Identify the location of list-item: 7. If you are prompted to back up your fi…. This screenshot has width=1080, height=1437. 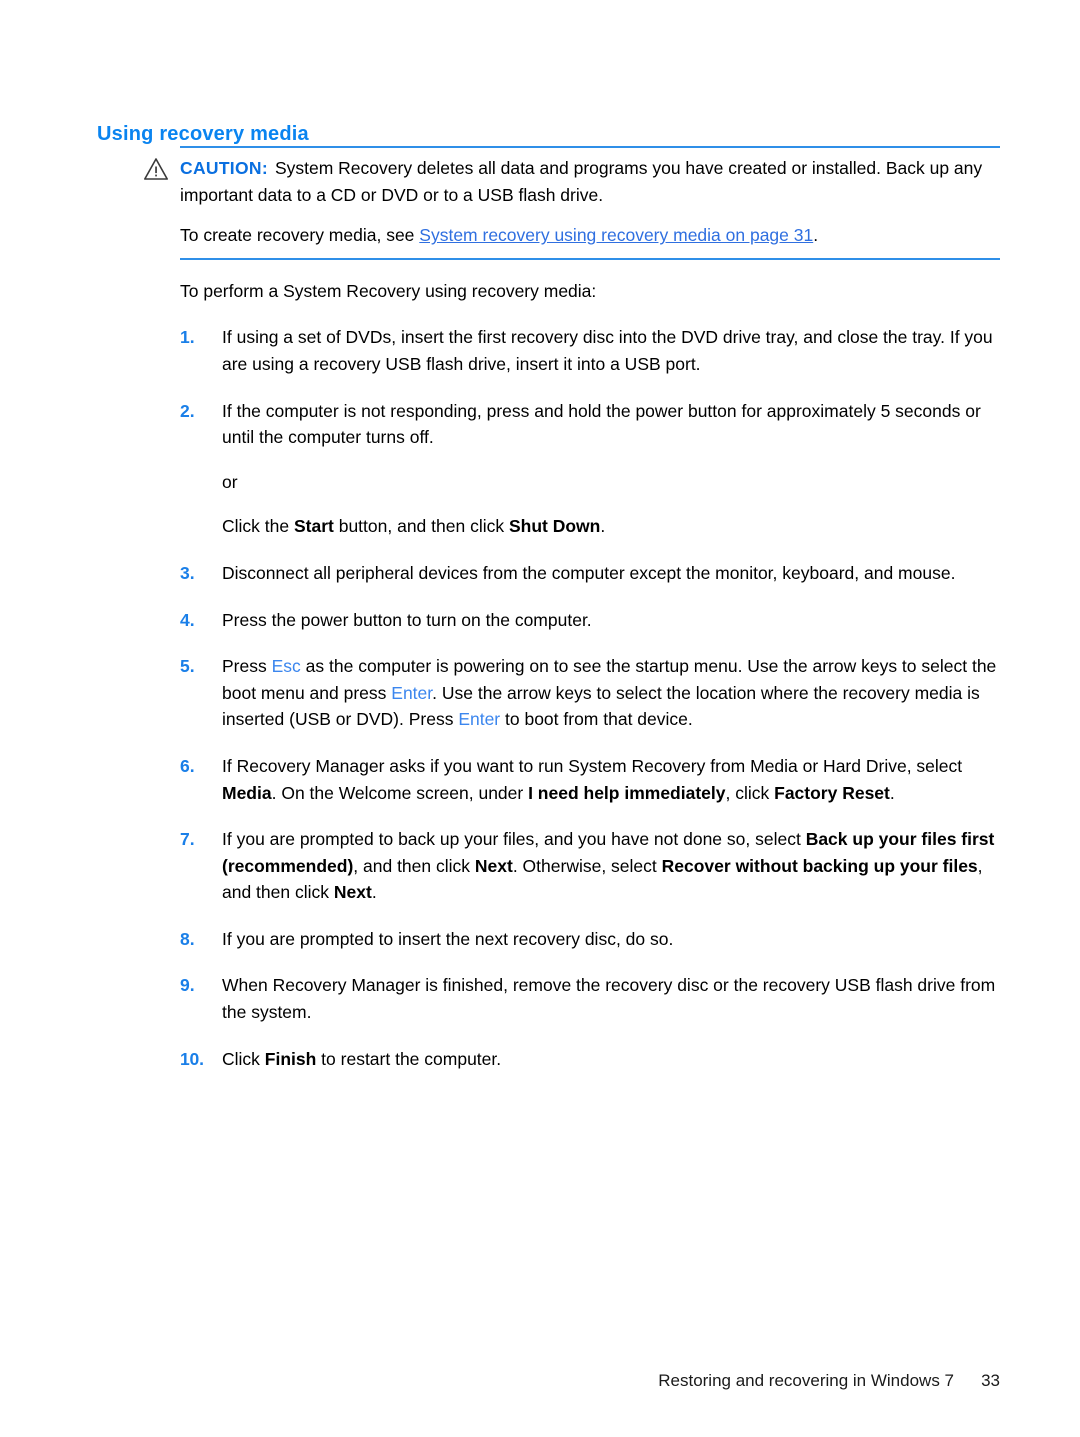
(590, 866).